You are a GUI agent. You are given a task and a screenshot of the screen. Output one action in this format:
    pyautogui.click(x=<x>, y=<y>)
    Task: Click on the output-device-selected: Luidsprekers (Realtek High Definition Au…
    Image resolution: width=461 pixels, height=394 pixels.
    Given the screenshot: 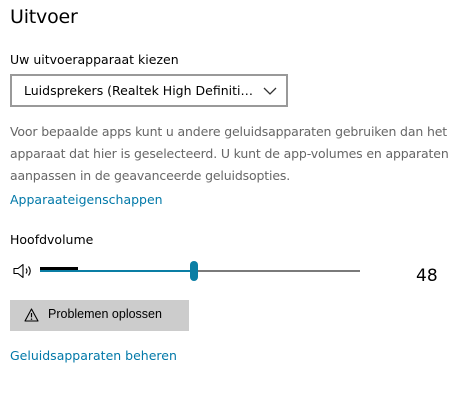 What is the action you would take?
    pyautogui.click(x=140, y=90)
    